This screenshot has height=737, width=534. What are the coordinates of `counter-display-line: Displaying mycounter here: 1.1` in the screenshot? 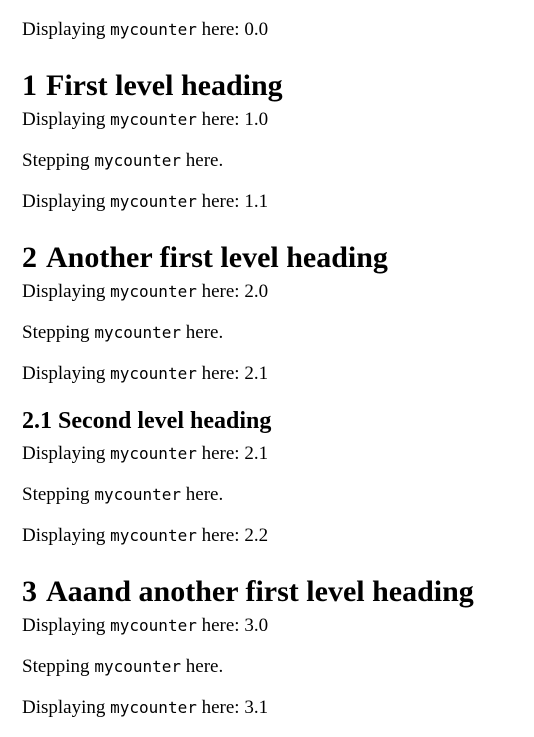 It's located at (145, 202).